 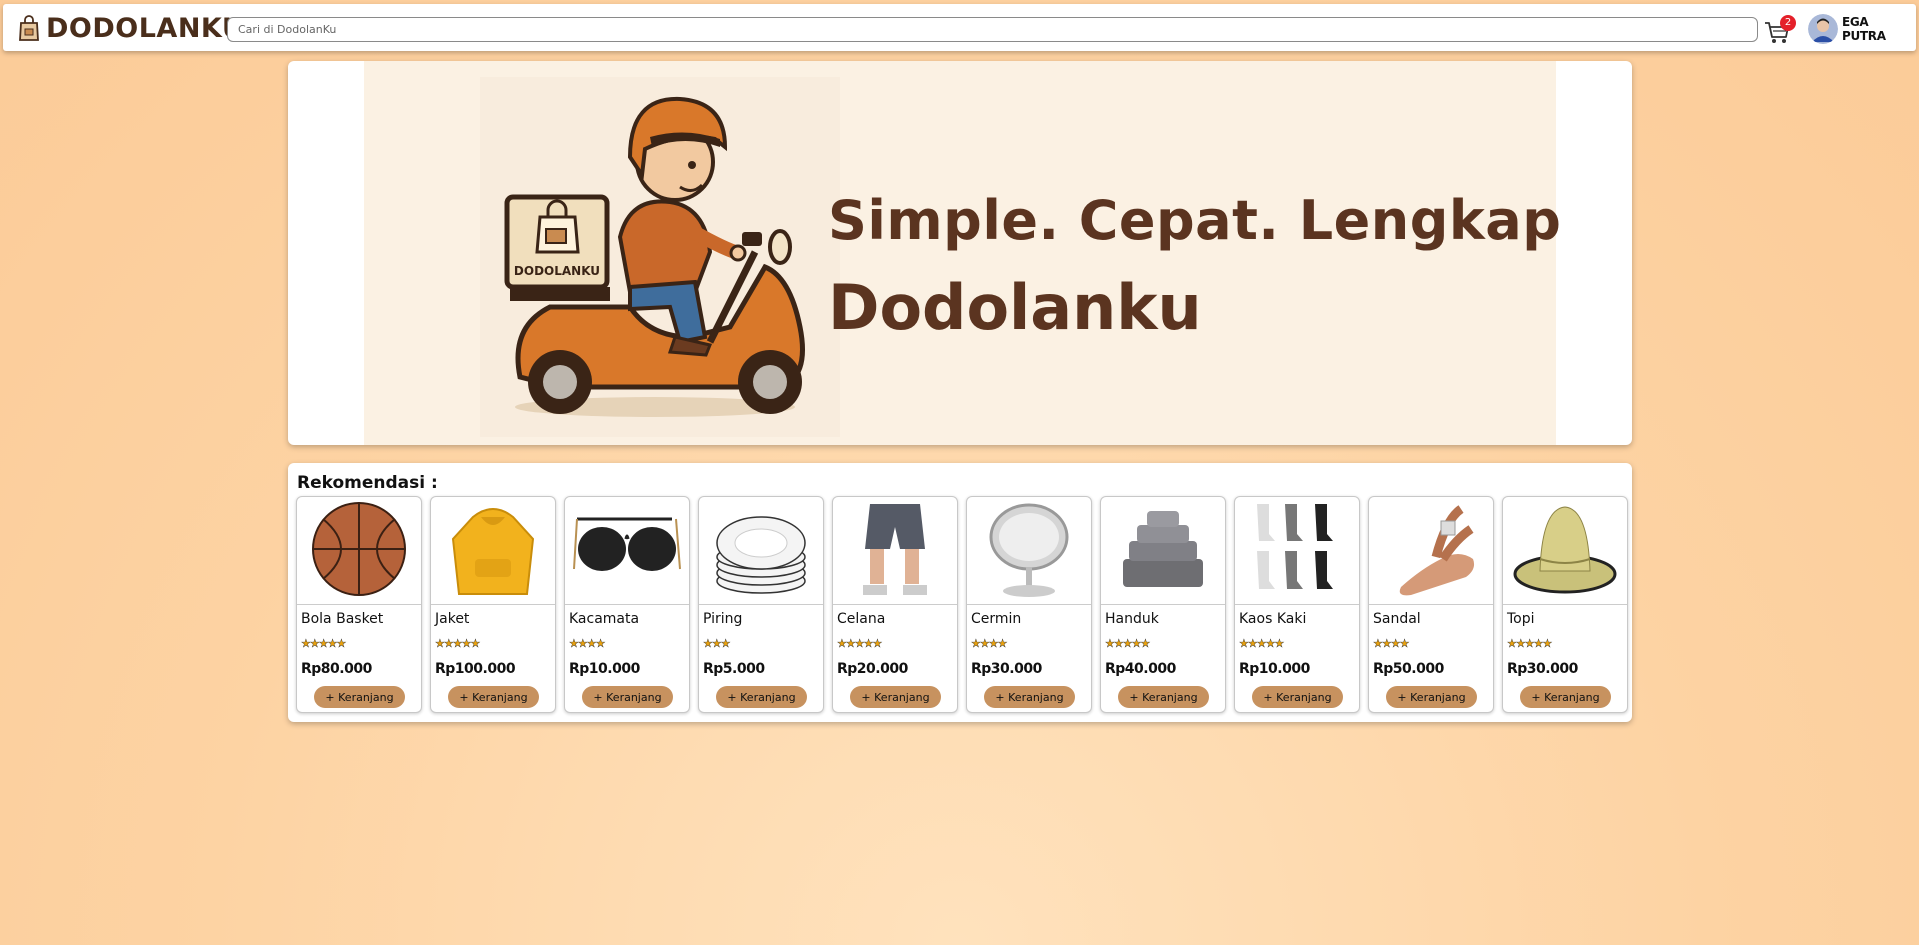 What do you see at coordinates (367, 483) in the screenshot?
I see `section-title: Rekomendasi :` at bounding box center [367, 483].